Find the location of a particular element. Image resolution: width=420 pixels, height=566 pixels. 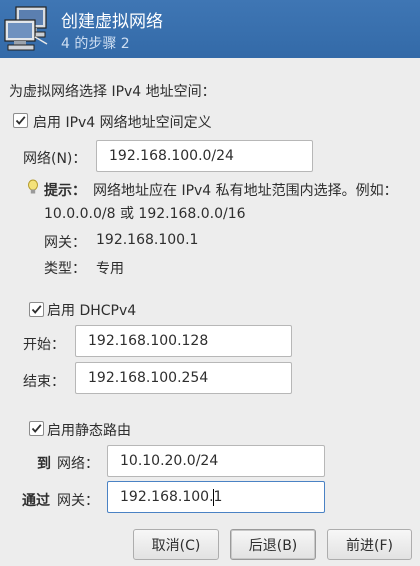

hint-text-line2: 10.0.0.0/8 或 192.168.0.0/16 is located at coordinates (145, 214).